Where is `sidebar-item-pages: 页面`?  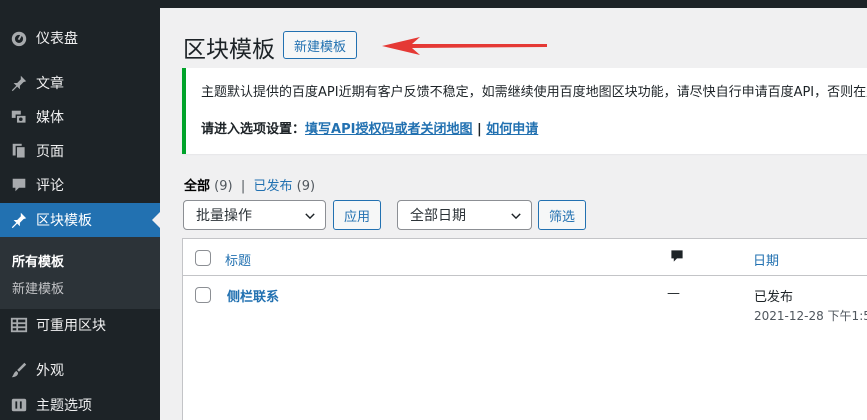
sidebar-item-pages: 页面 is located at coordinates (80, 151).